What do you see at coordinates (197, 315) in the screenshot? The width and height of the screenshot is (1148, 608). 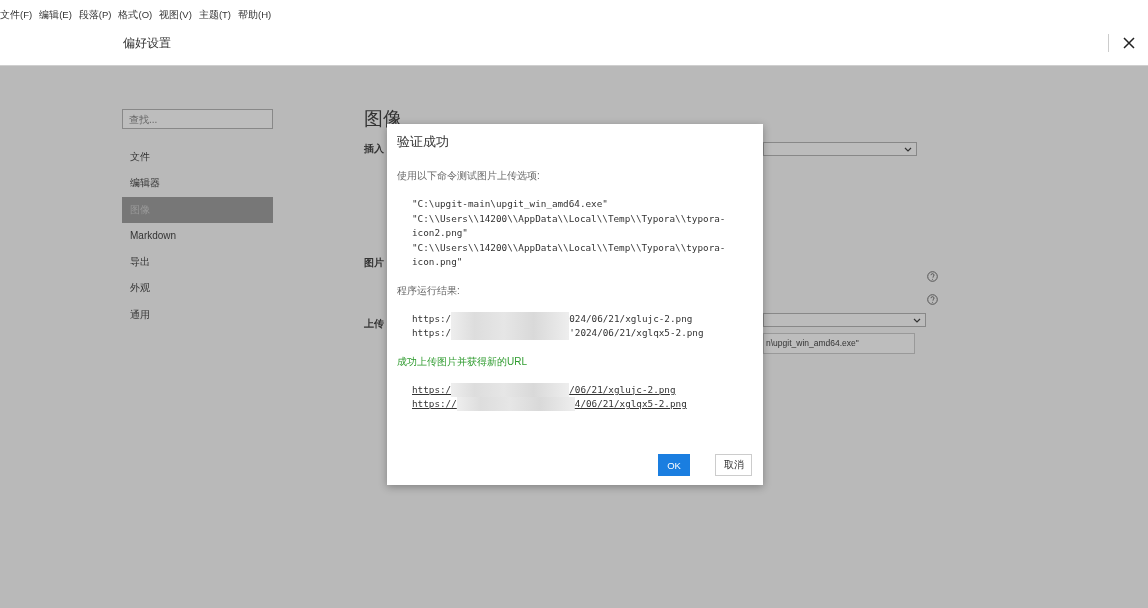 I see `sidebar-item: 通用` at bounding box center [197, 315].